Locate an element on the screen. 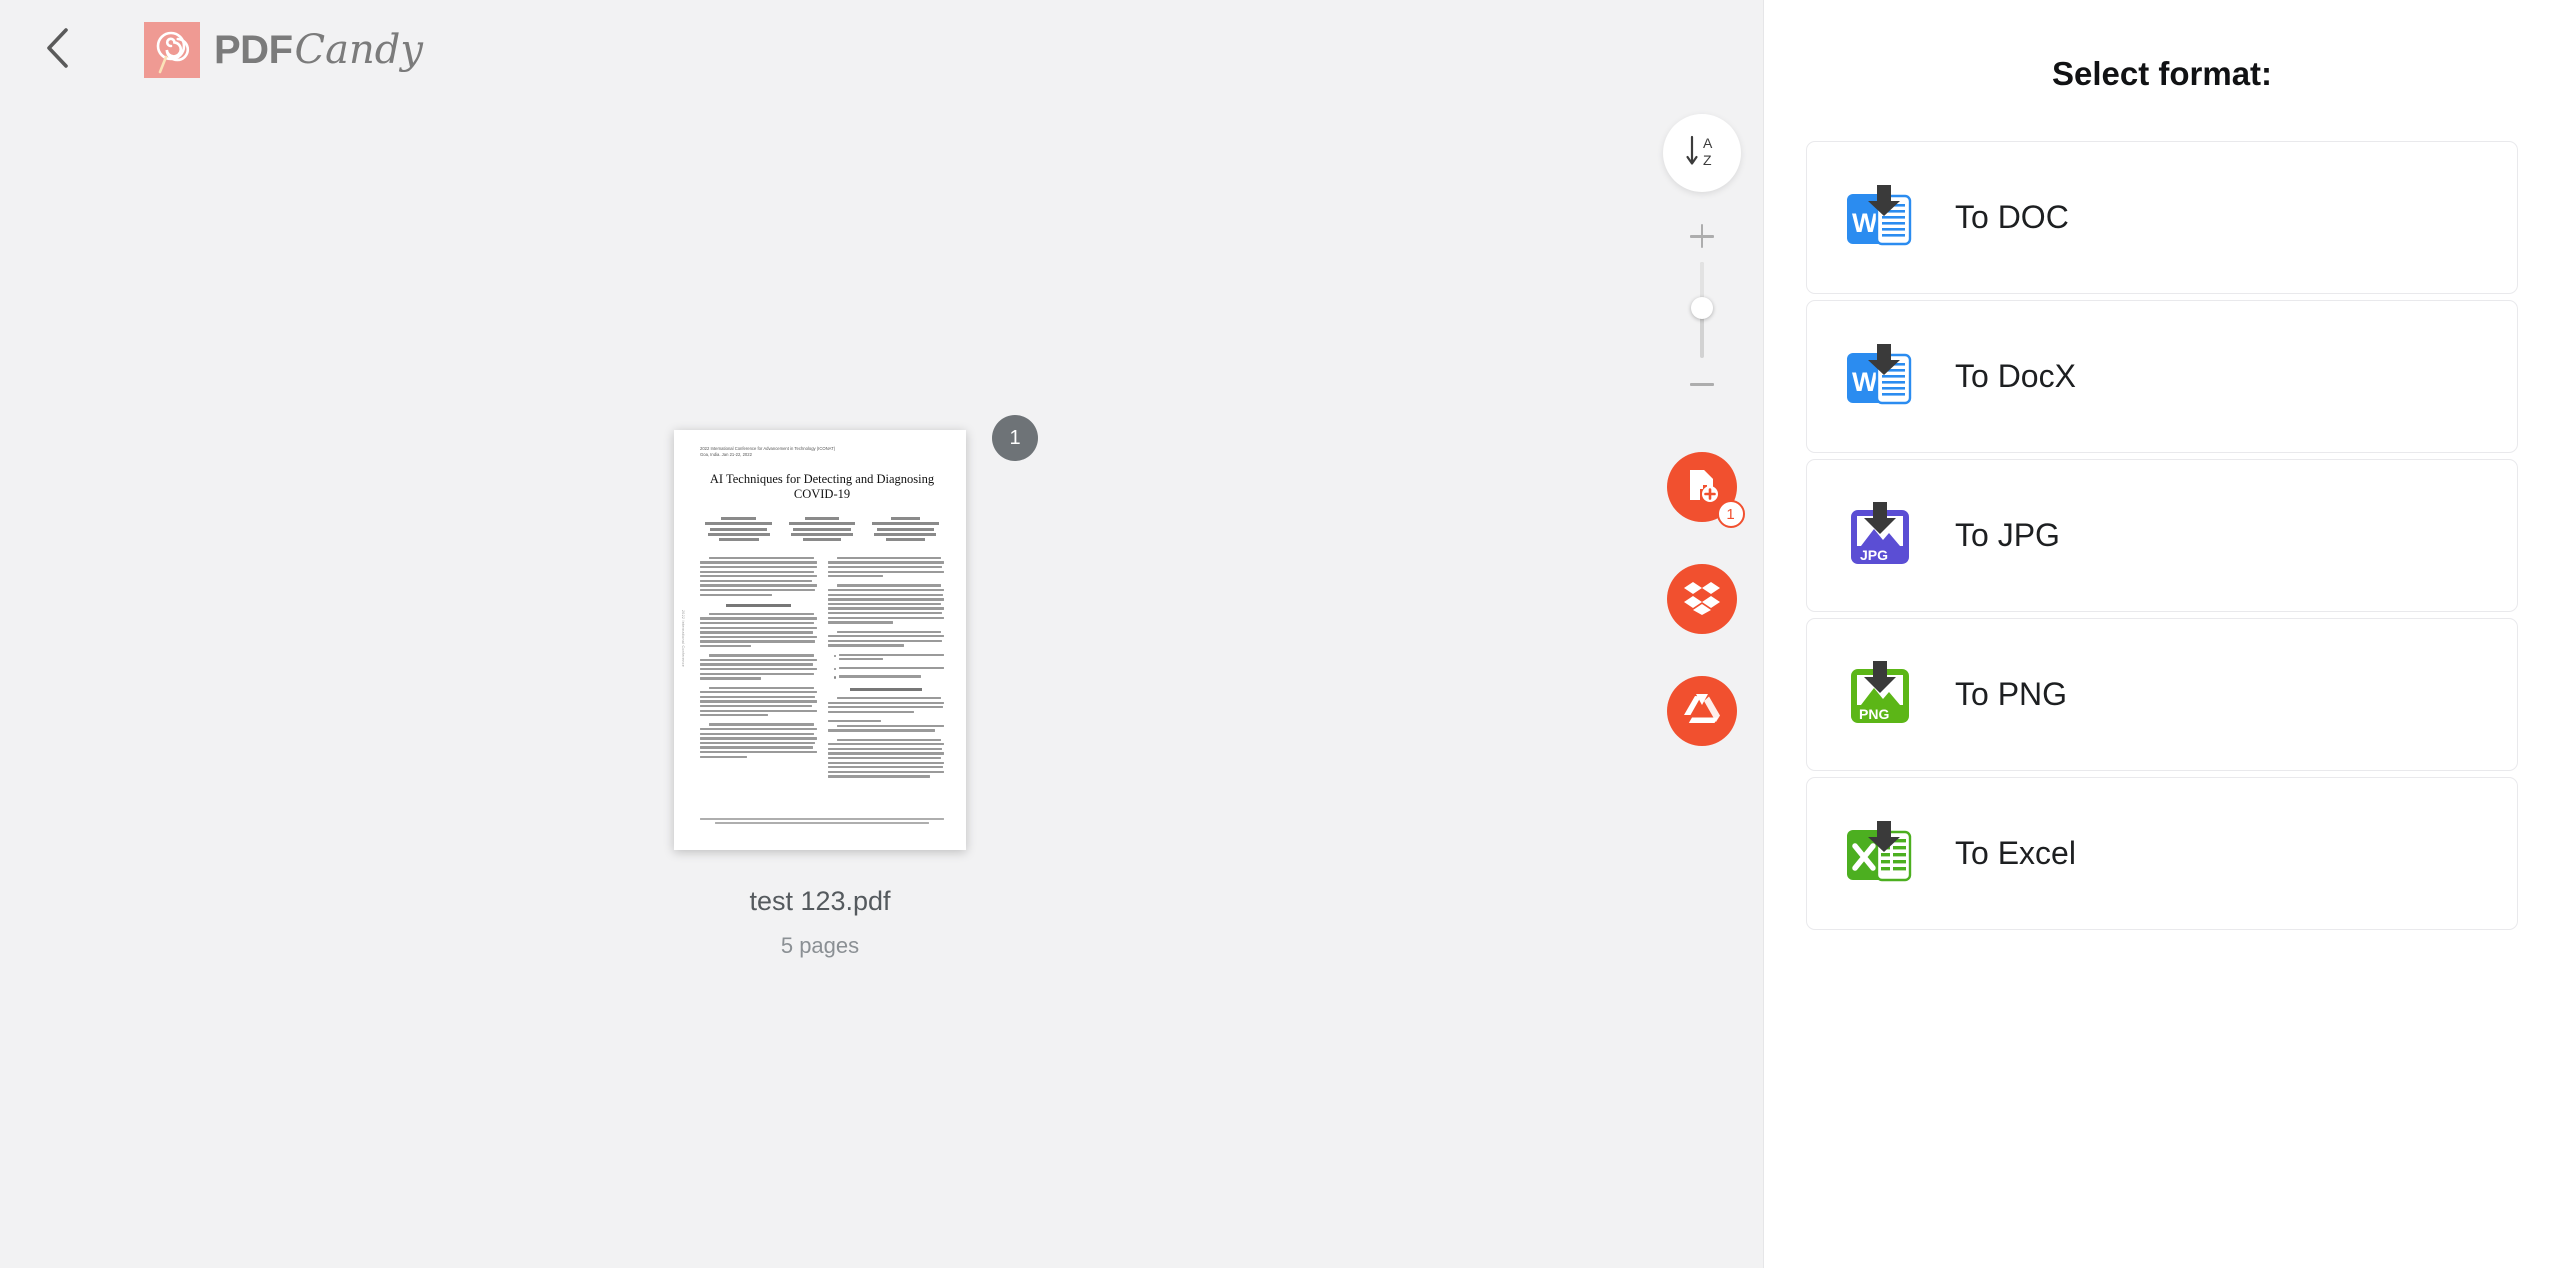  sort-button: A Z is located at coordinates (1701, 153).